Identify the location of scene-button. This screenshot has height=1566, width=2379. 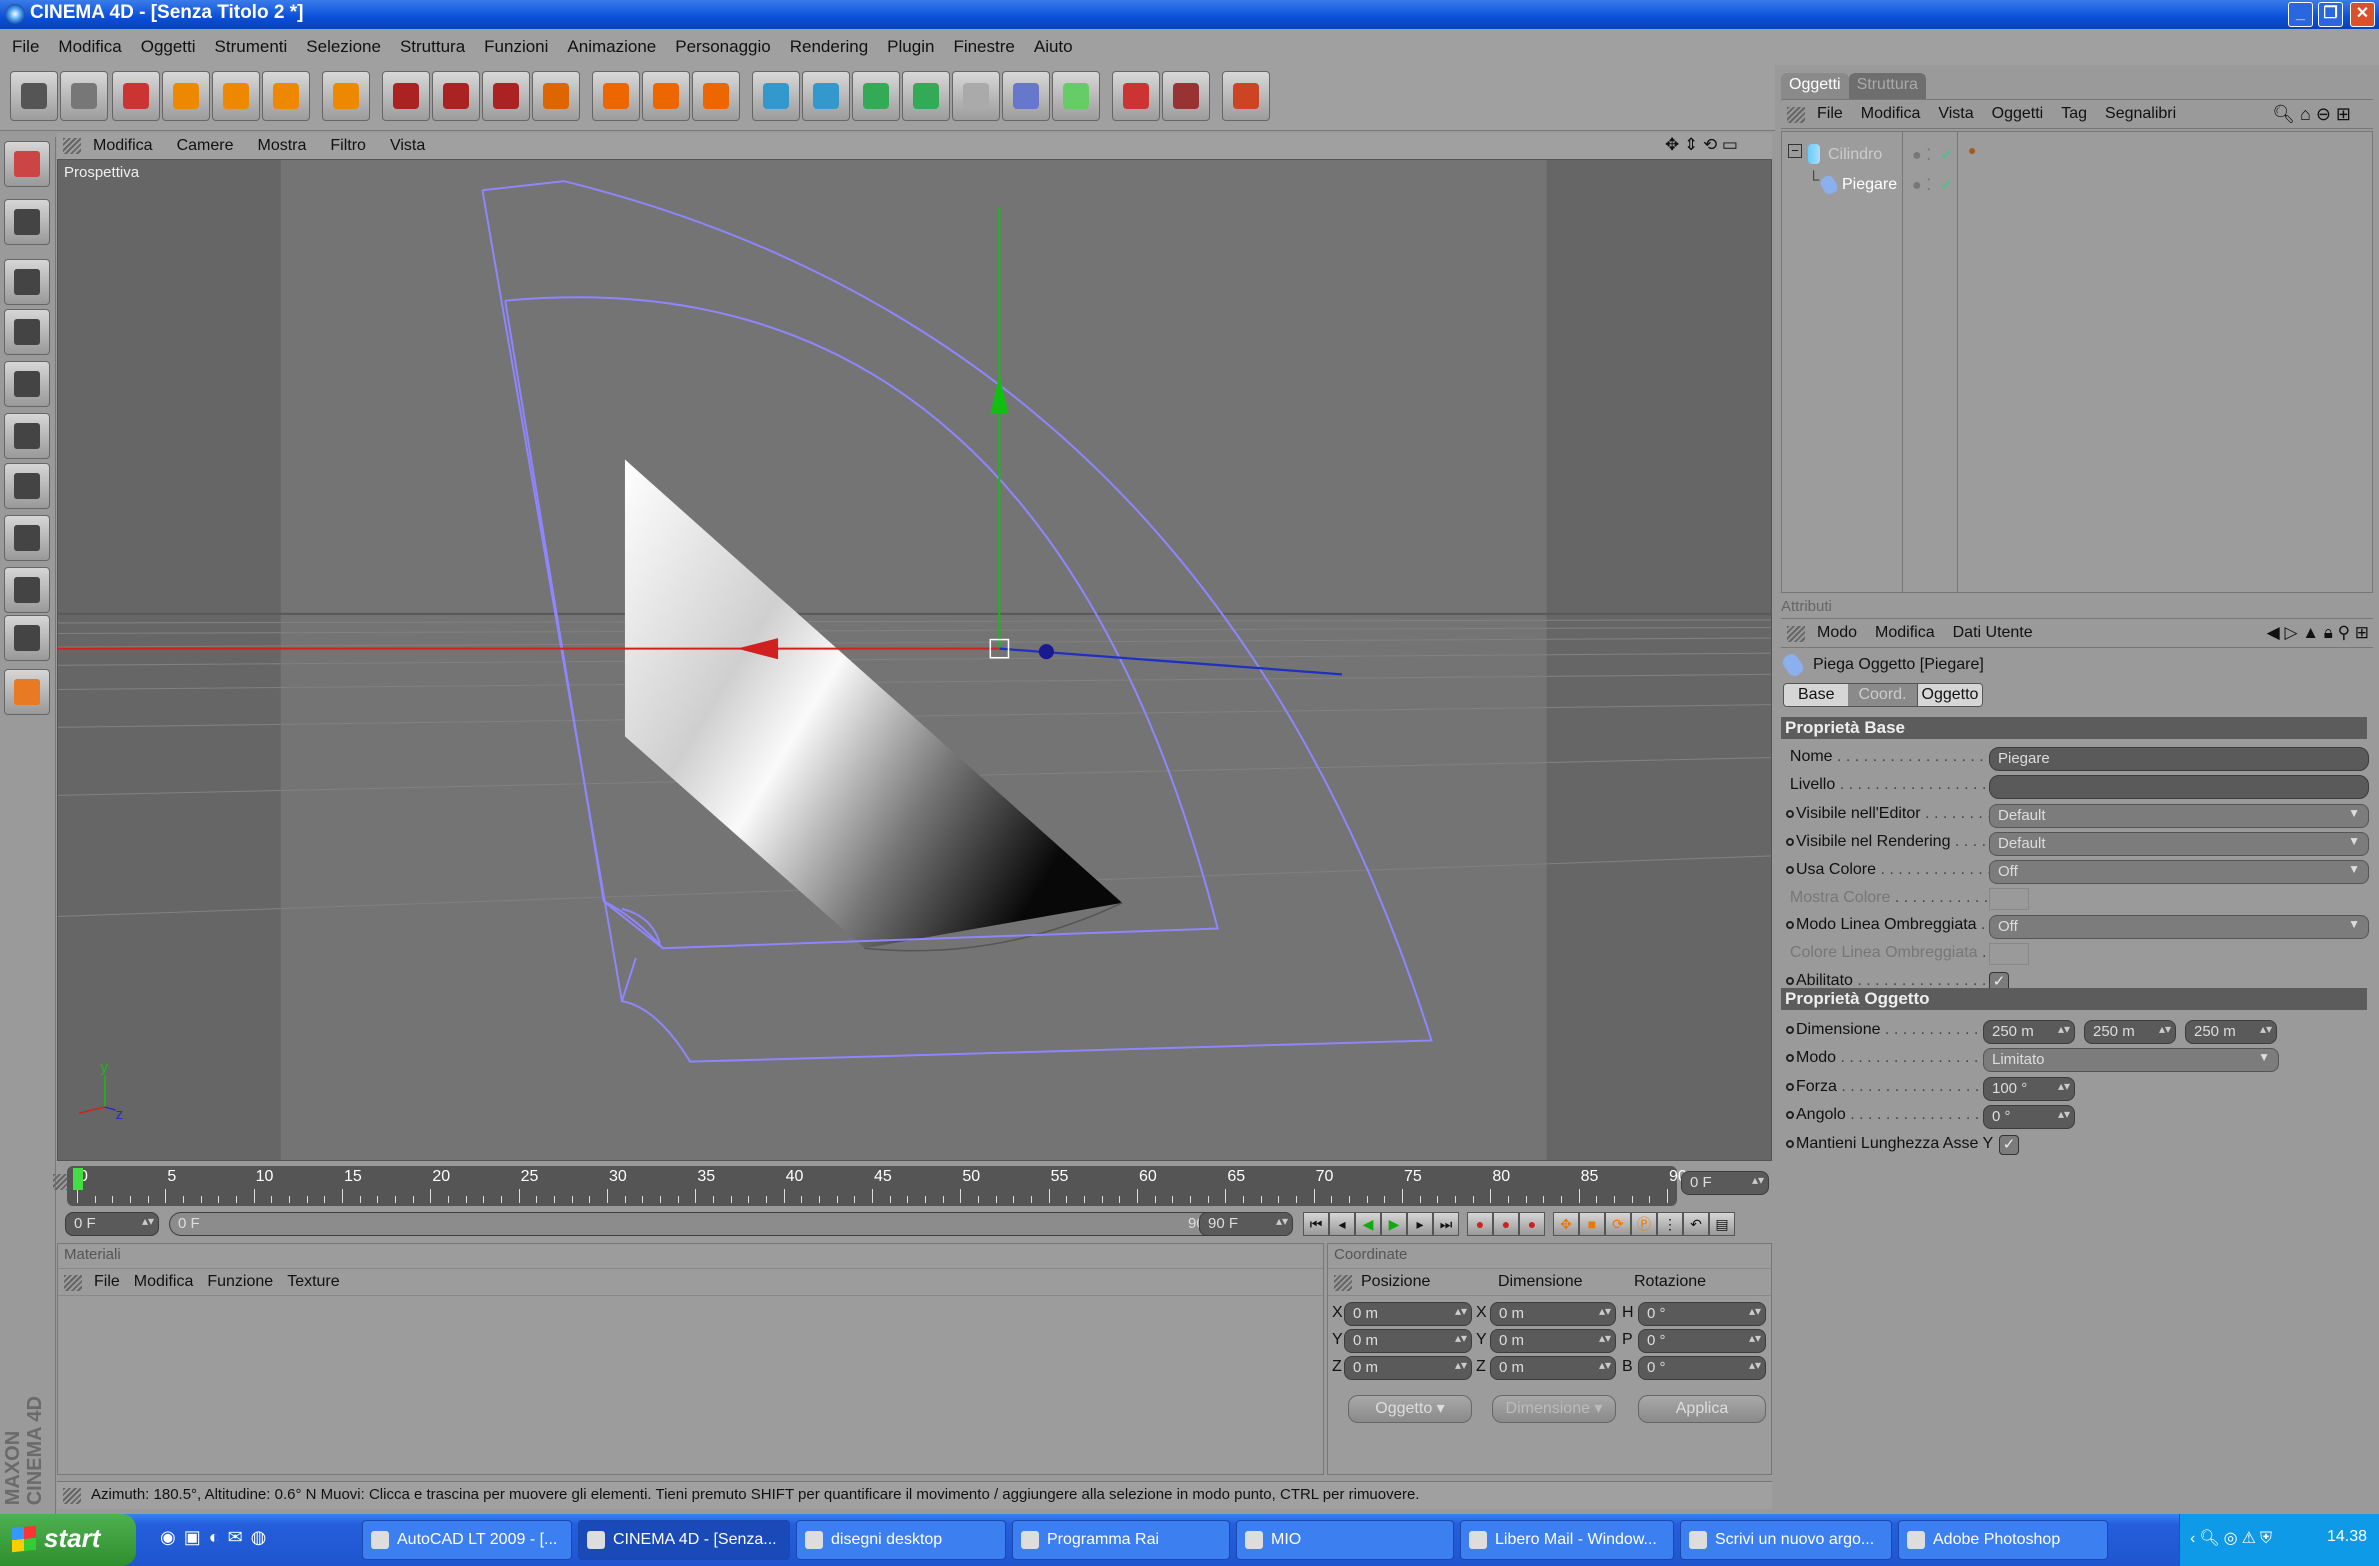
(1026, 96).